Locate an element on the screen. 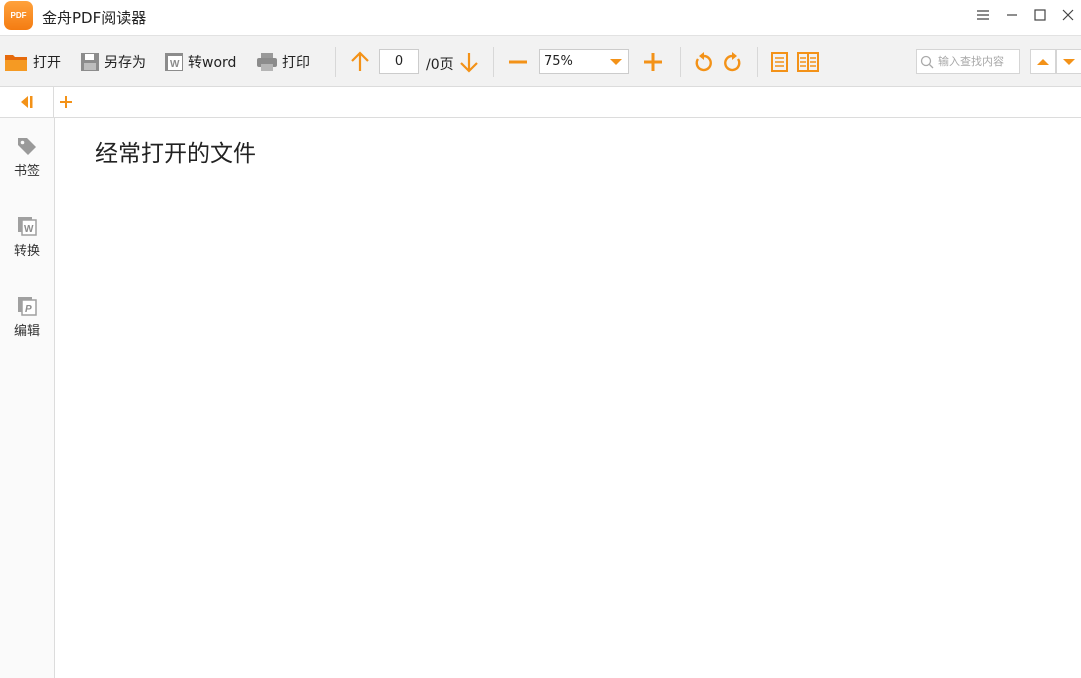 The height and width of the screenshot is (678, 1081). arrow-down-icon is located at coordinates (469, 63).